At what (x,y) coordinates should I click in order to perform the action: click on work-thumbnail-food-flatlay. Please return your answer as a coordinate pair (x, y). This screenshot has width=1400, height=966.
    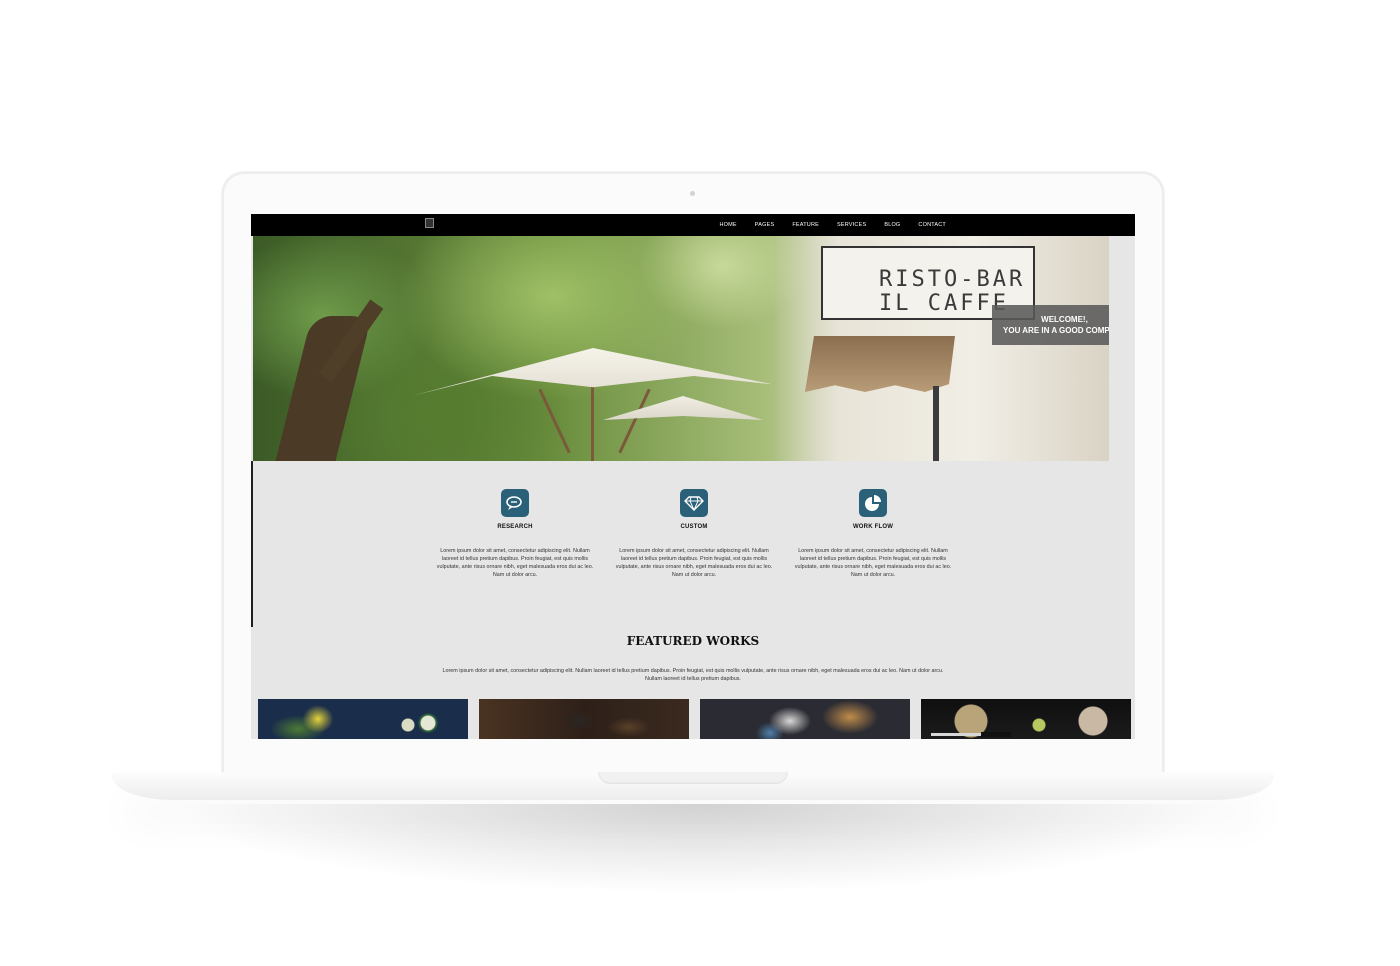
    Looking at the image, I should click on (363, 719).